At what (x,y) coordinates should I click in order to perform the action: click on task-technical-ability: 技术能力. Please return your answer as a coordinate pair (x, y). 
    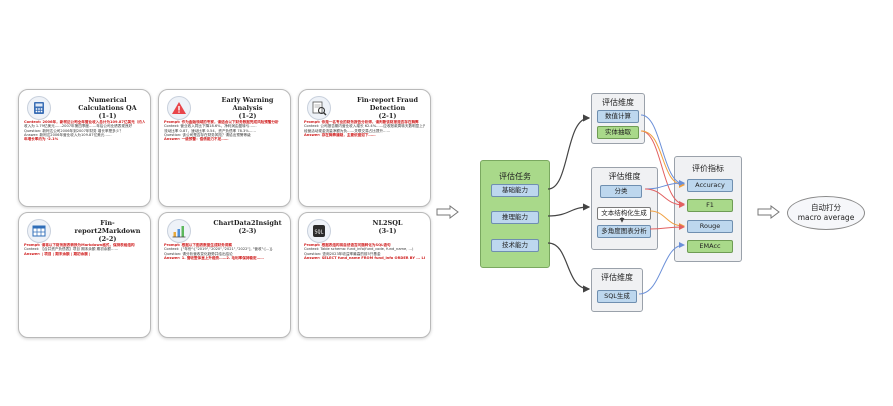
    Looking at the image, I should click on (515, 245).